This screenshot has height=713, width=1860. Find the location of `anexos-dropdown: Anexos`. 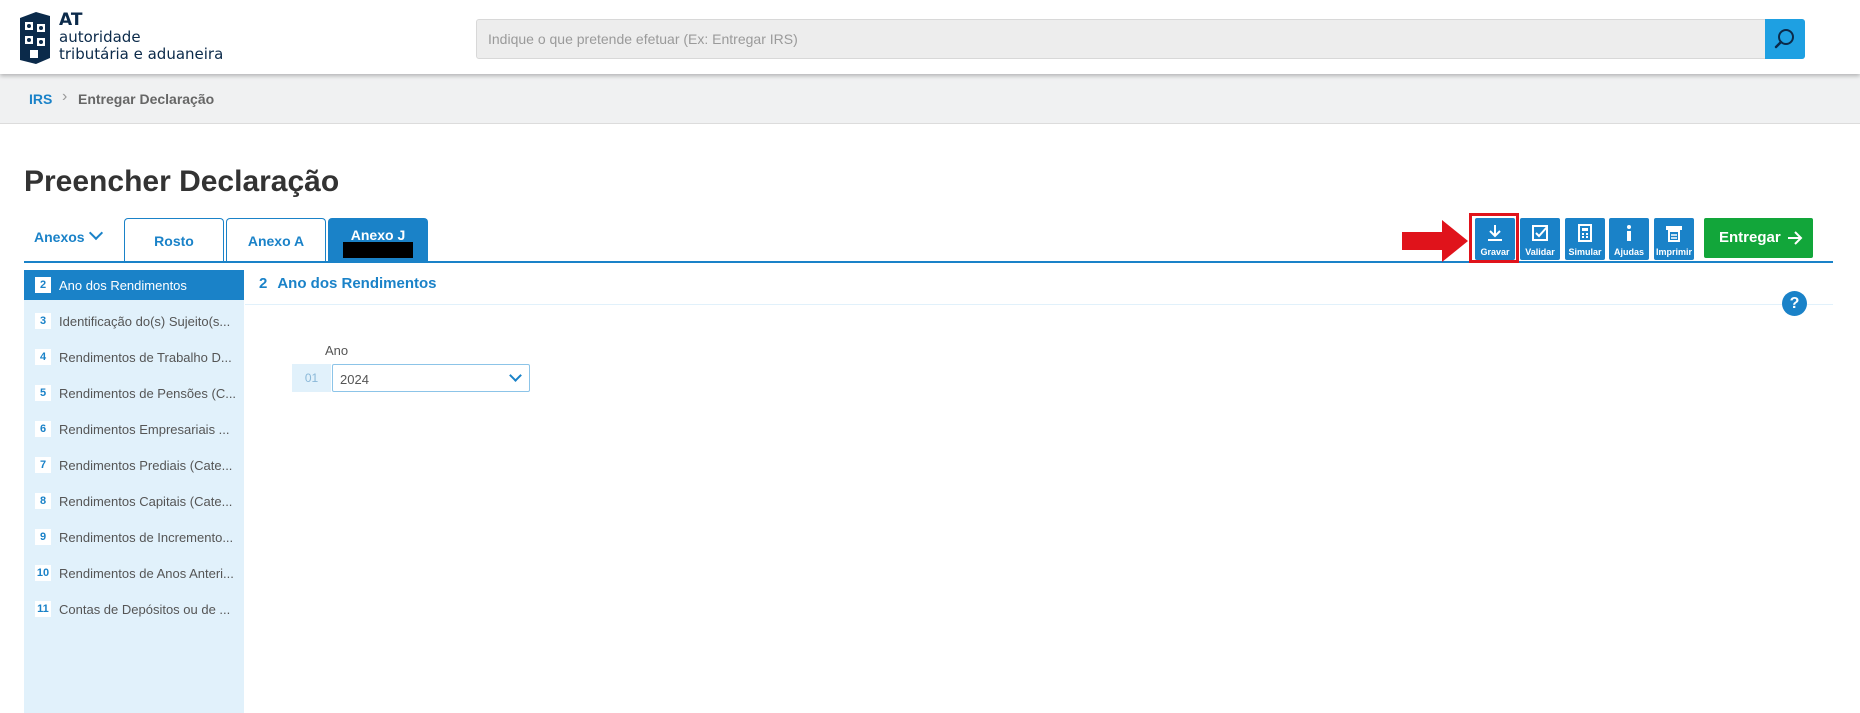

anexos-dropdown: Anexos is located at coordinates (68, 235).